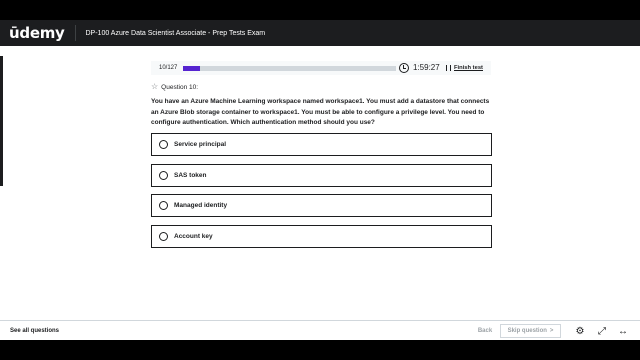 The image size is (640, 360). What do you see at coordinates (320, 350) in the screenshot?
I see `letterbox-bottom` at bounding box center [320, 350].